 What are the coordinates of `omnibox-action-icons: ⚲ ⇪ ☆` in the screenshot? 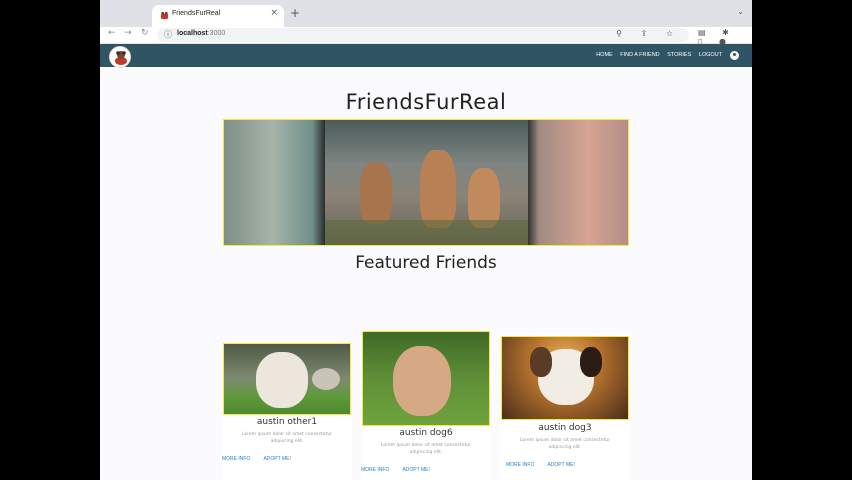 It's located at (648, 33).